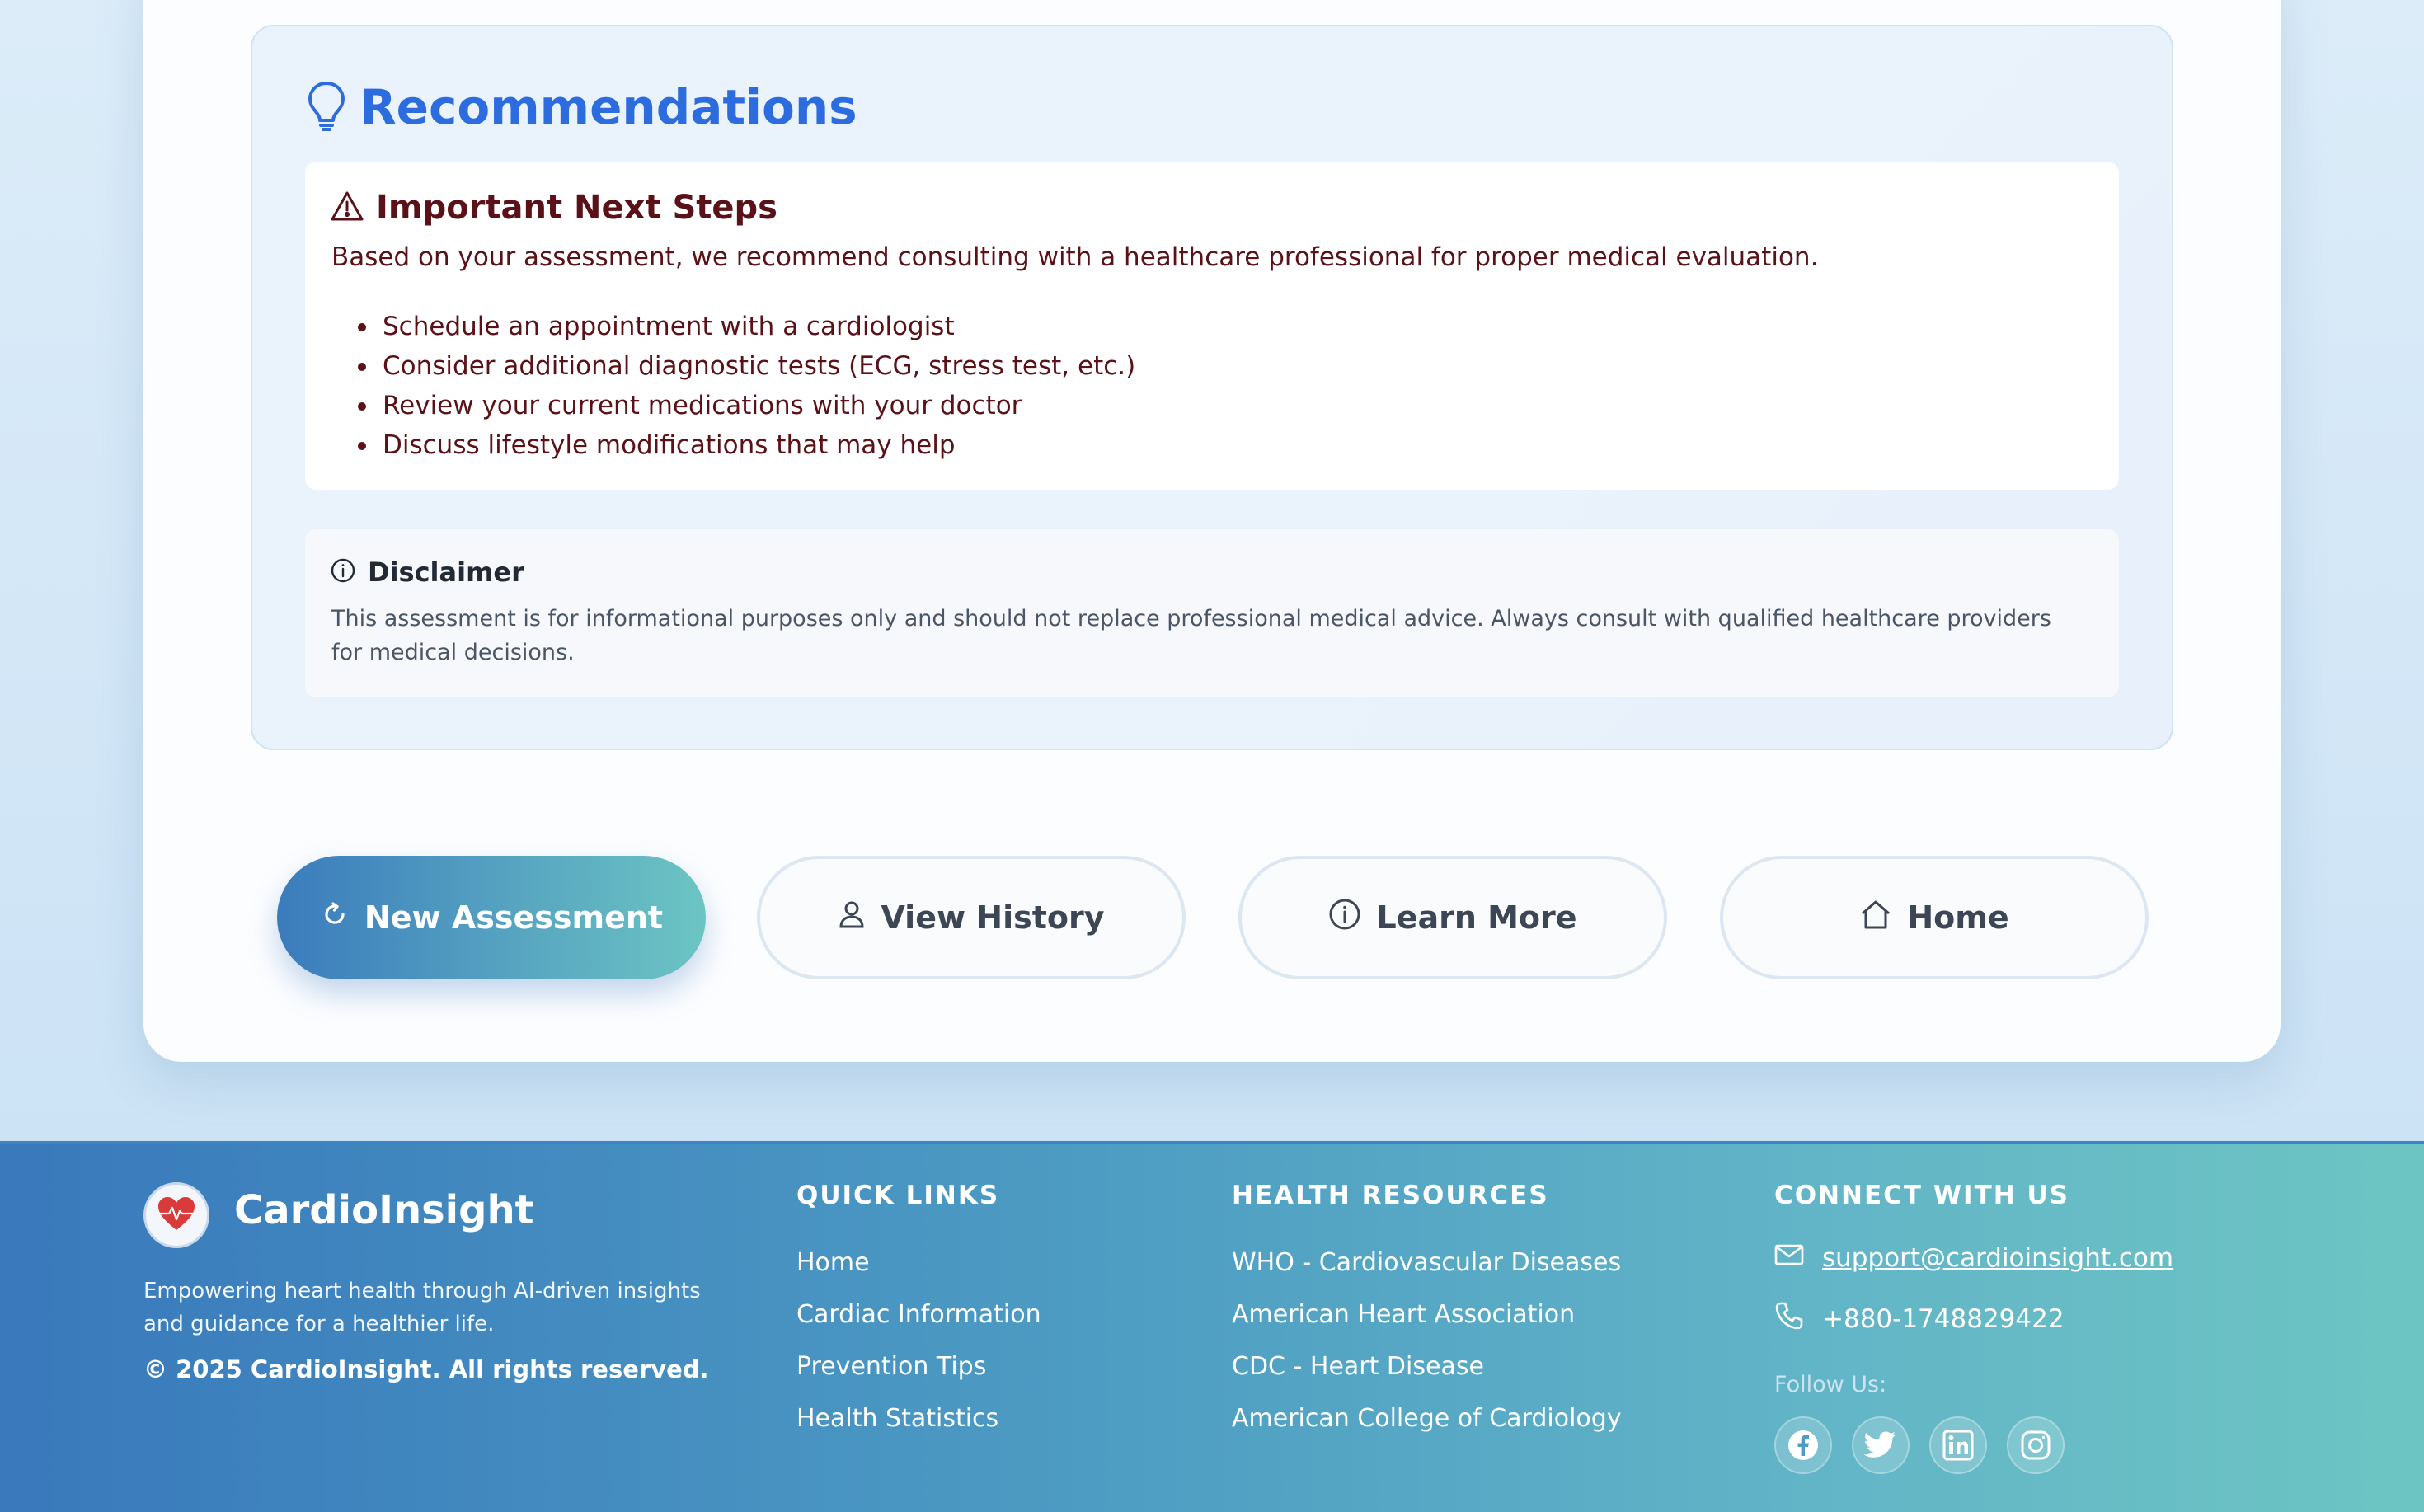  I want to click on disclaimer-heading: Disclaimer, so click(427, 572).